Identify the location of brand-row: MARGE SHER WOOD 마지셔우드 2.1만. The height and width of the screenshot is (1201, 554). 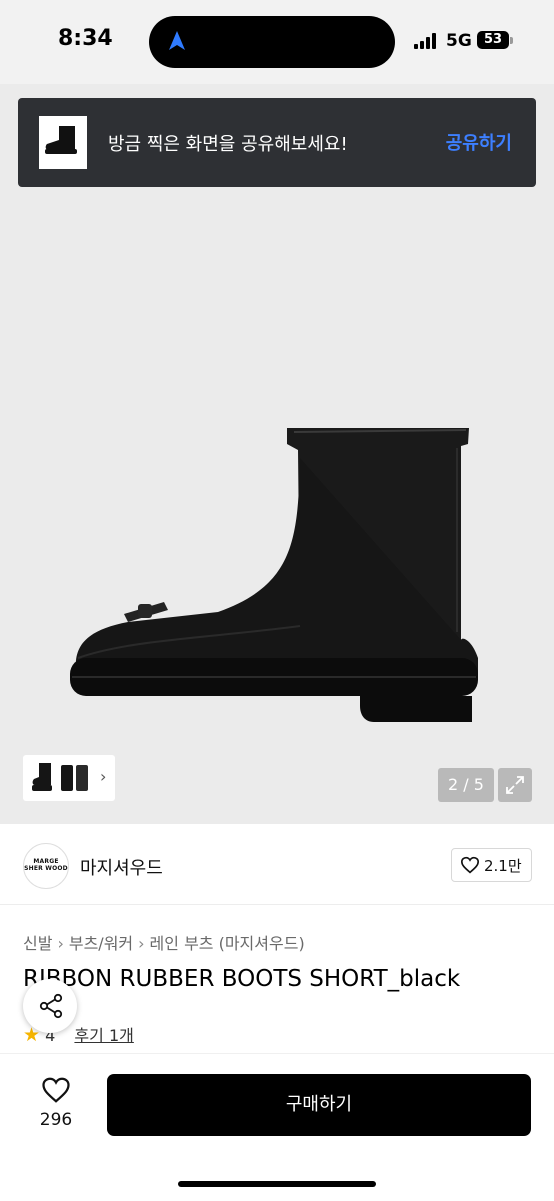
(277, 865).